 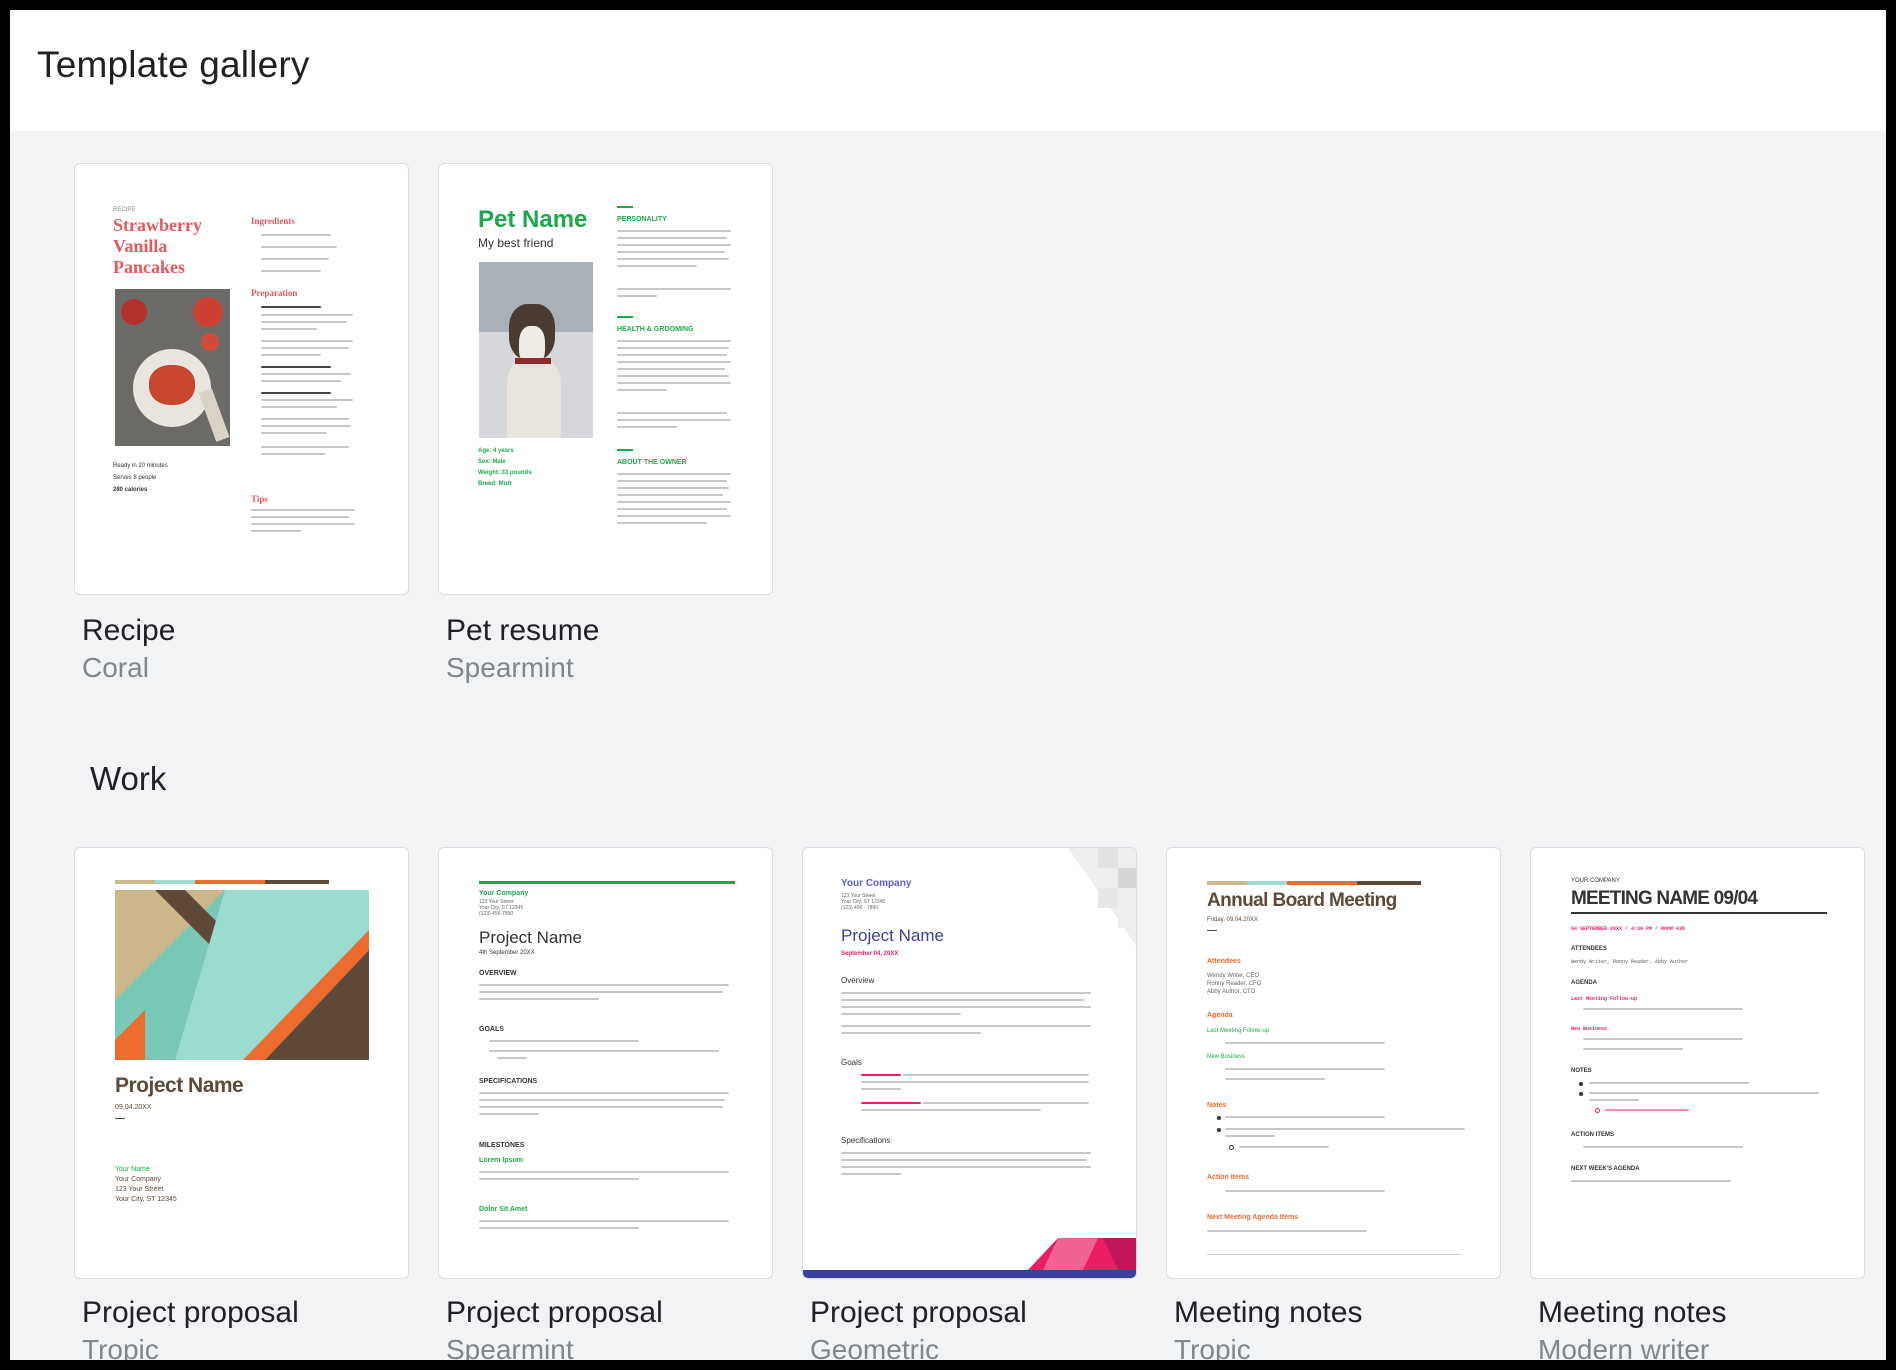 I want to click on geometric-goals: Goals, so click(x=851, y=1062).